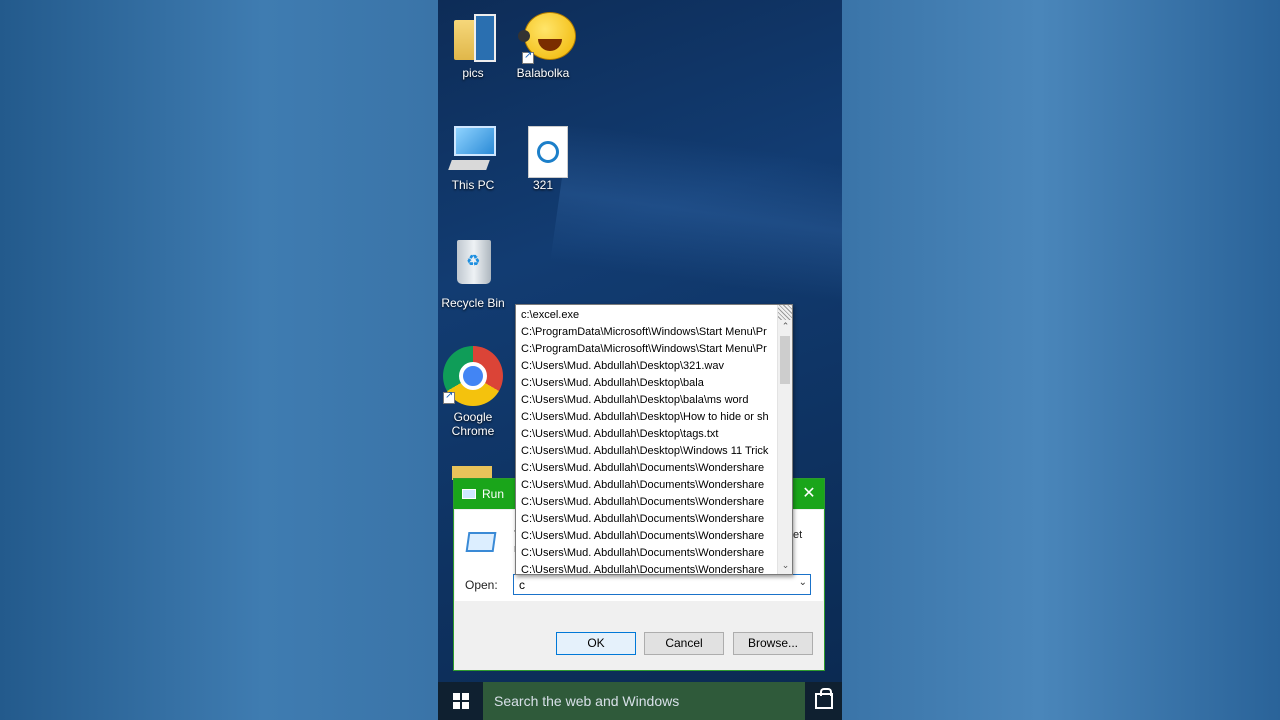 The height and width of the screenshot is (720, 1280). Describe the element at coordinates (473, 261) in the screenshot. I see `recycle-bin-icon` at that location.